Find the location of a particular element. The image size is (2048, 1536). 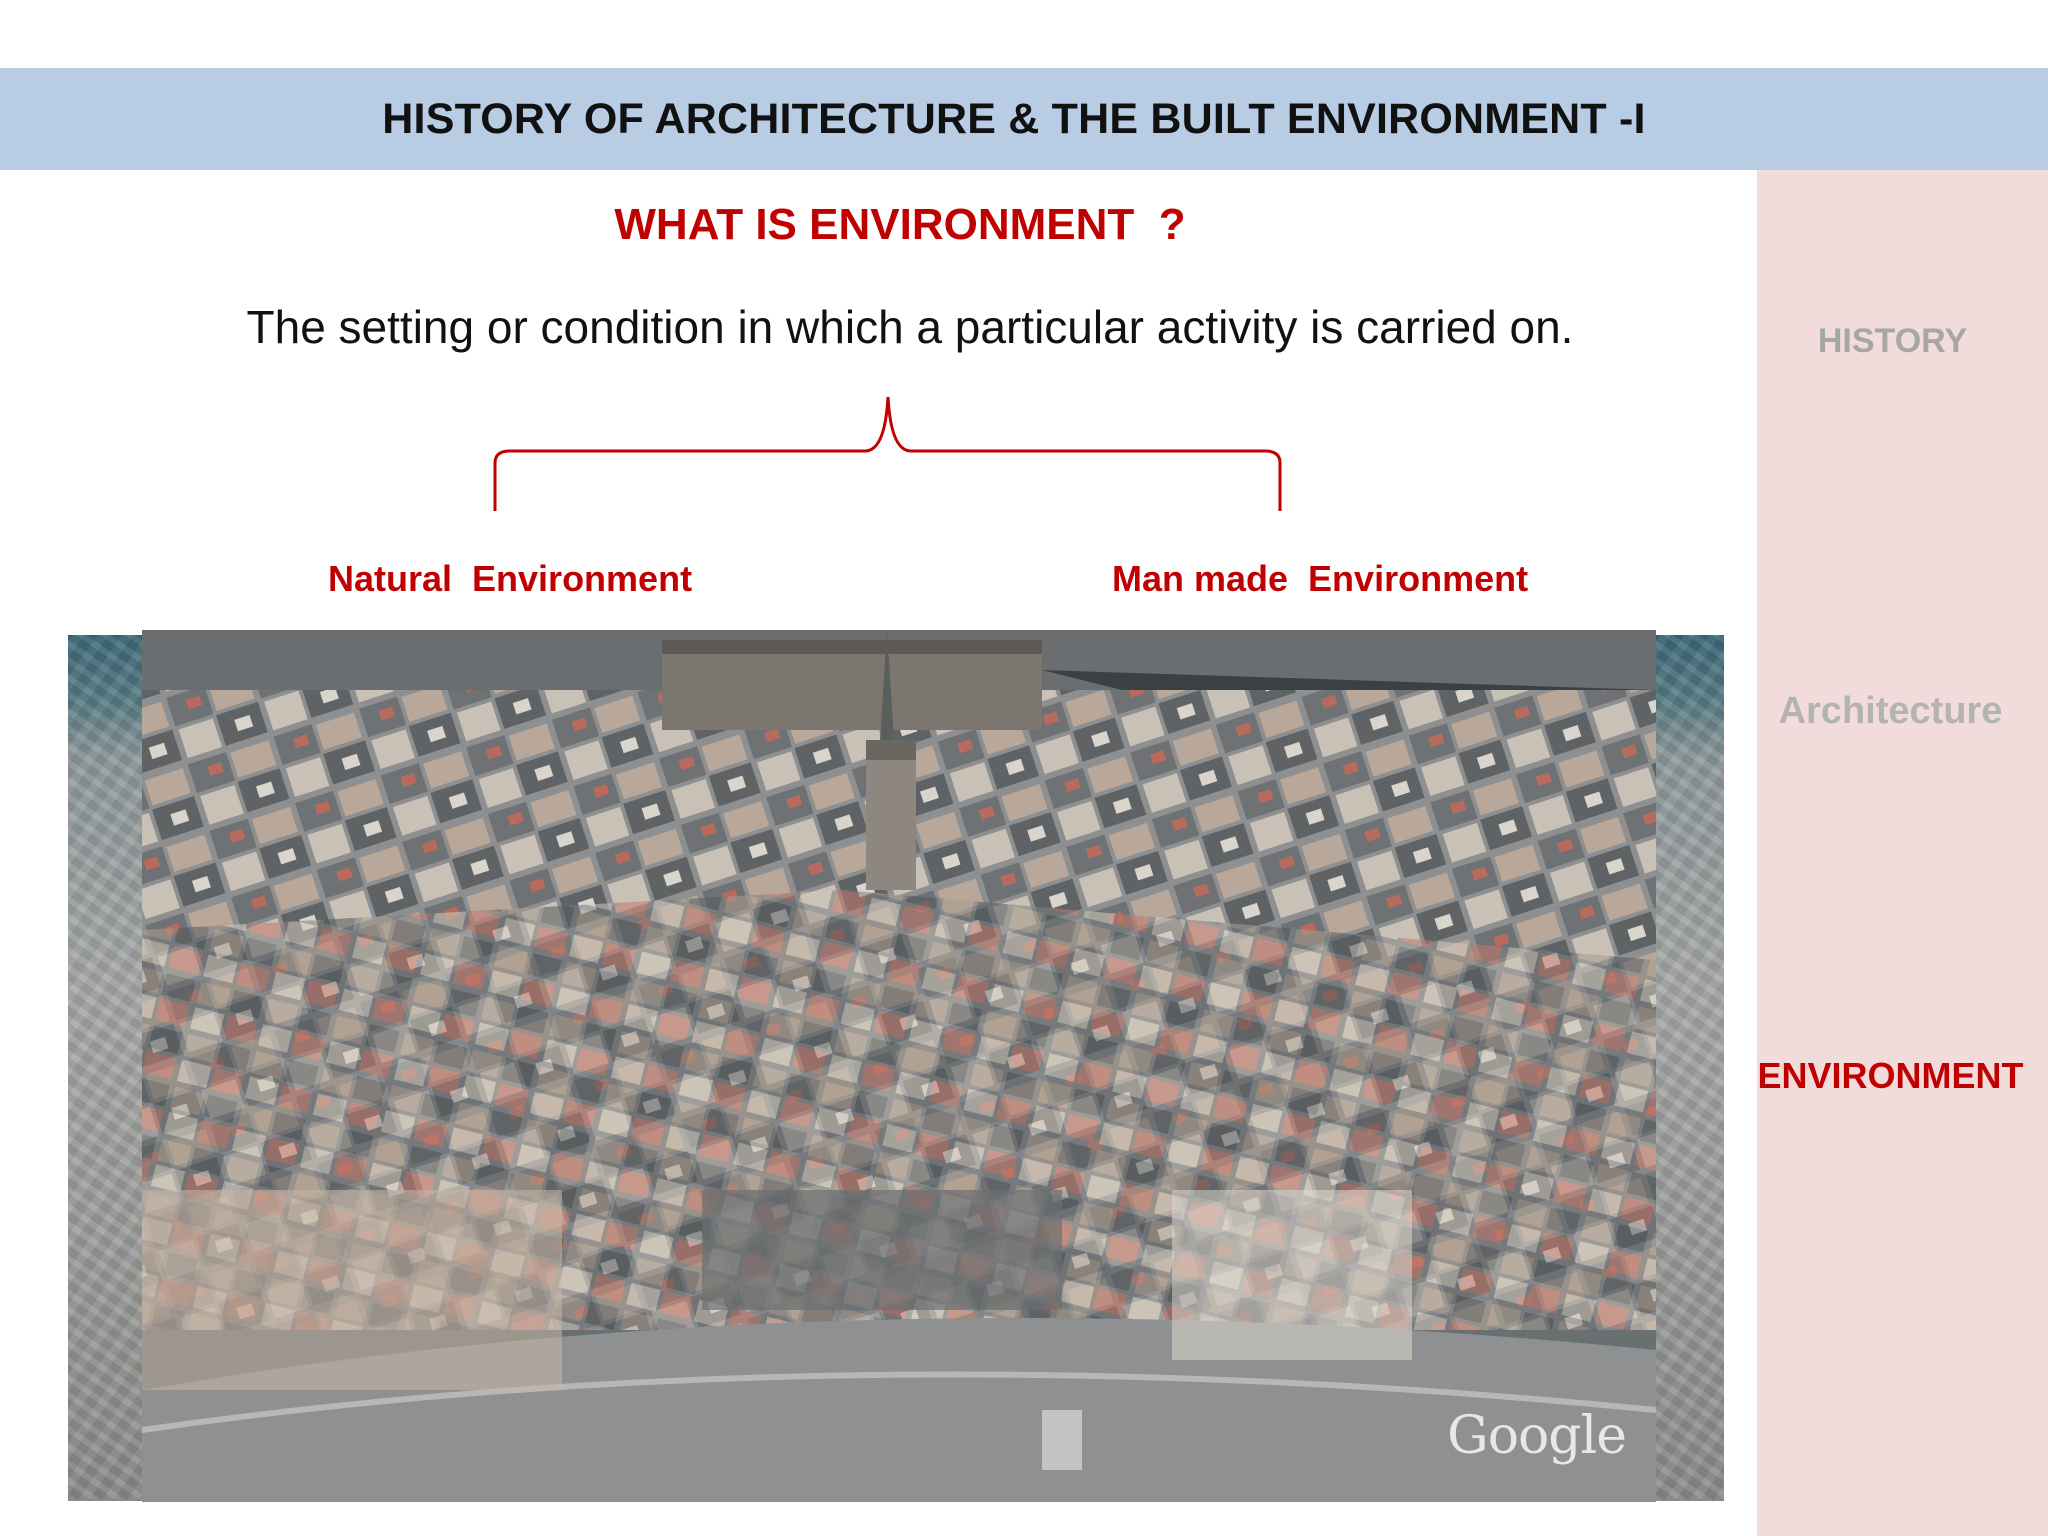

sidebar-item-environment: ENVIRONMENT is located at coordinates (1890, 1076).